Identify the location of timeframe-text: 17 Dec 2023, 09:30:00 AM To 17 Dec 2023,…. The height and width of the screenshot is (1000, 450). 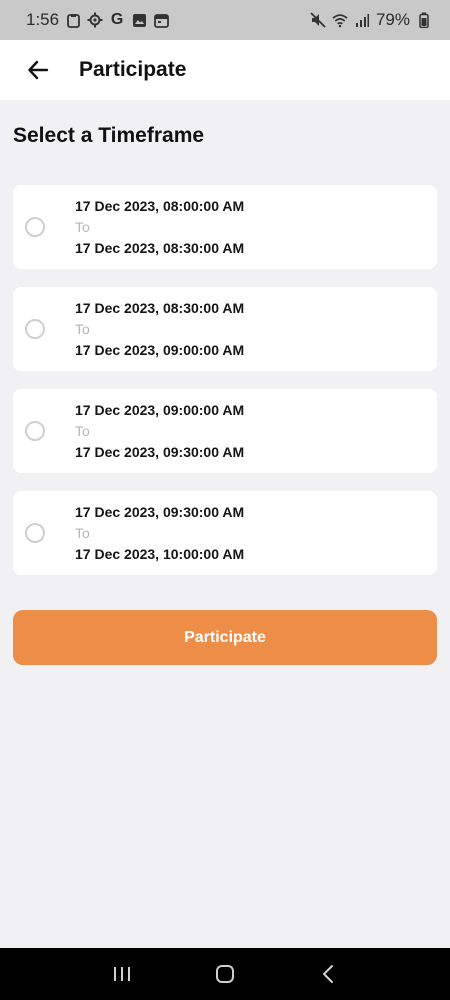
(159, 533).